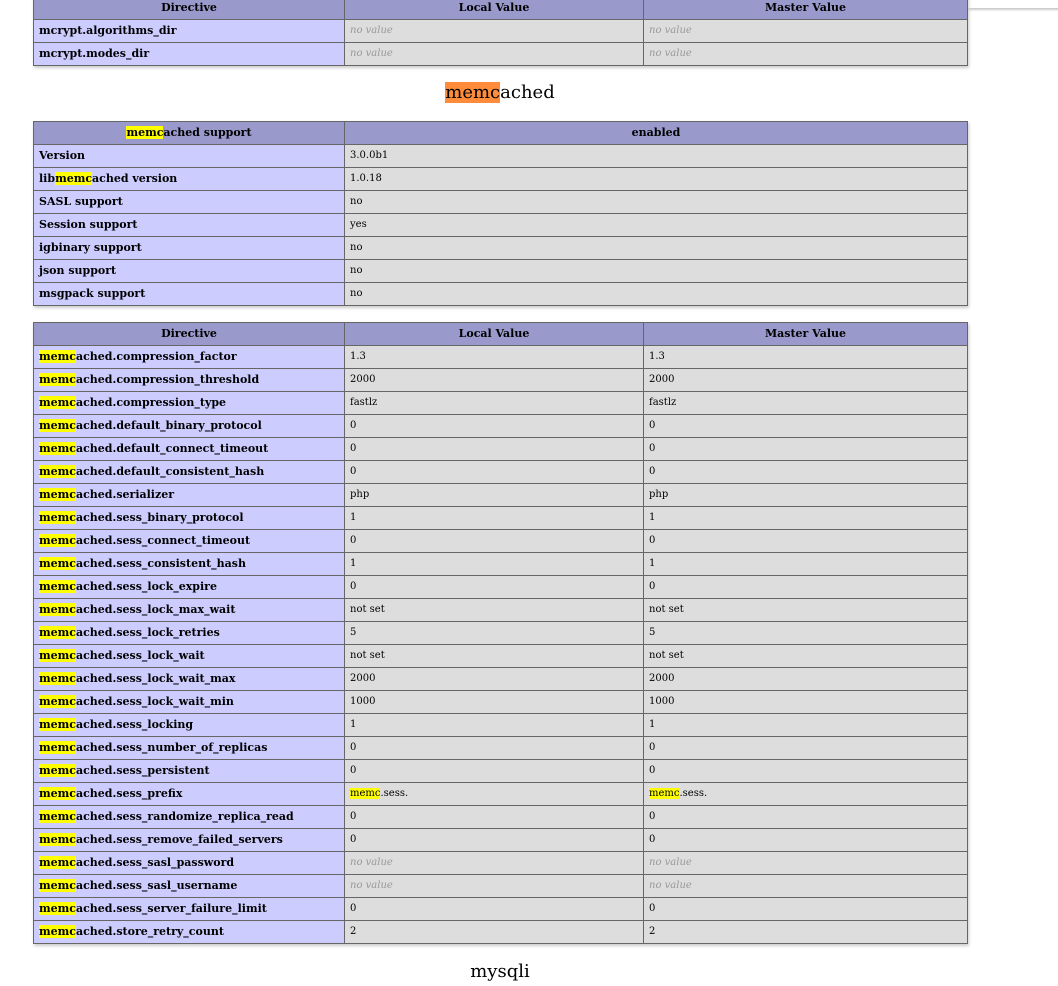 The image size is (1058, 986). I want to click on column-header: memcached support, so click(189, 133).